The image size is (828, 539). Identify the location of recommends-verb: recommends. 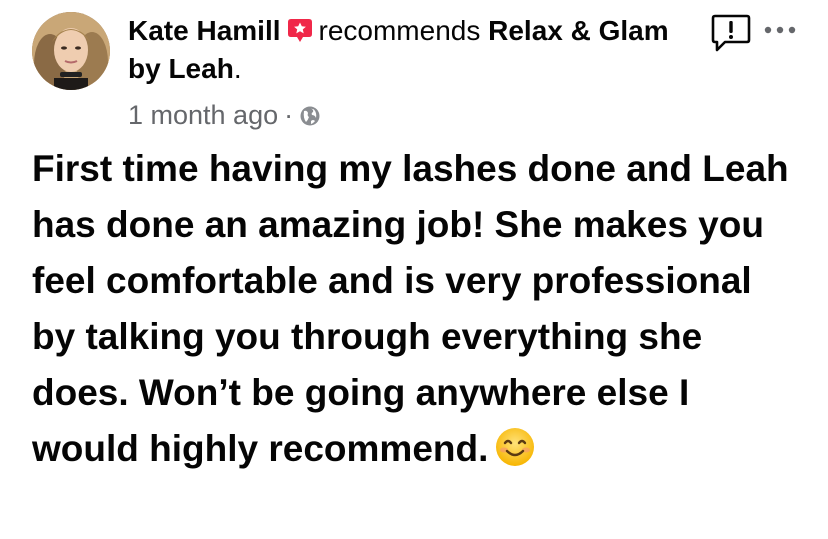
(399, 30).